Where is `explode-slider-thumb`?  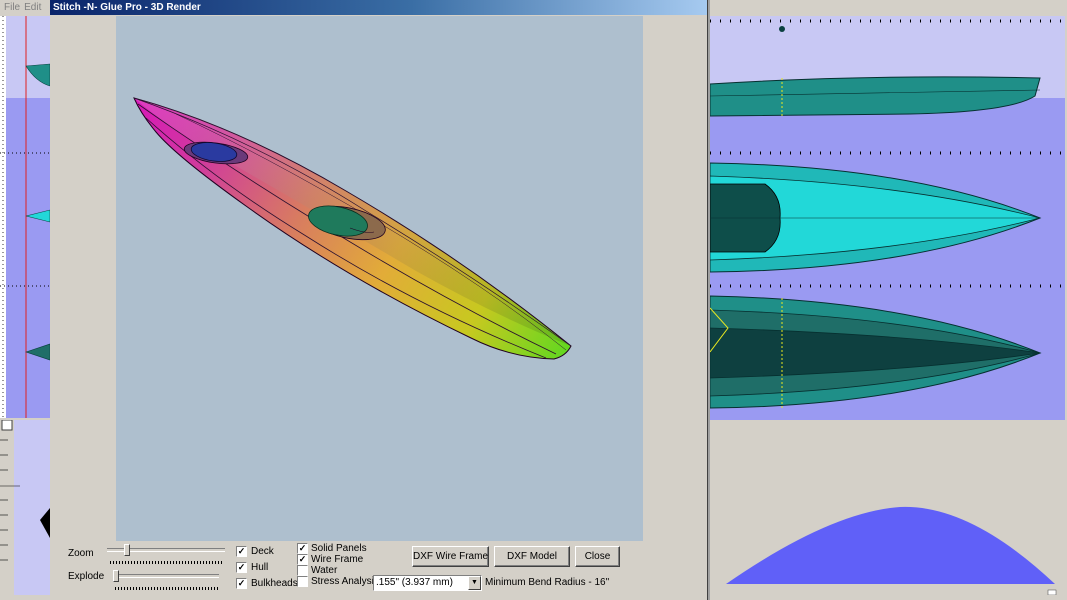
explode-slider-thumb is located at coordinates (116, 576).